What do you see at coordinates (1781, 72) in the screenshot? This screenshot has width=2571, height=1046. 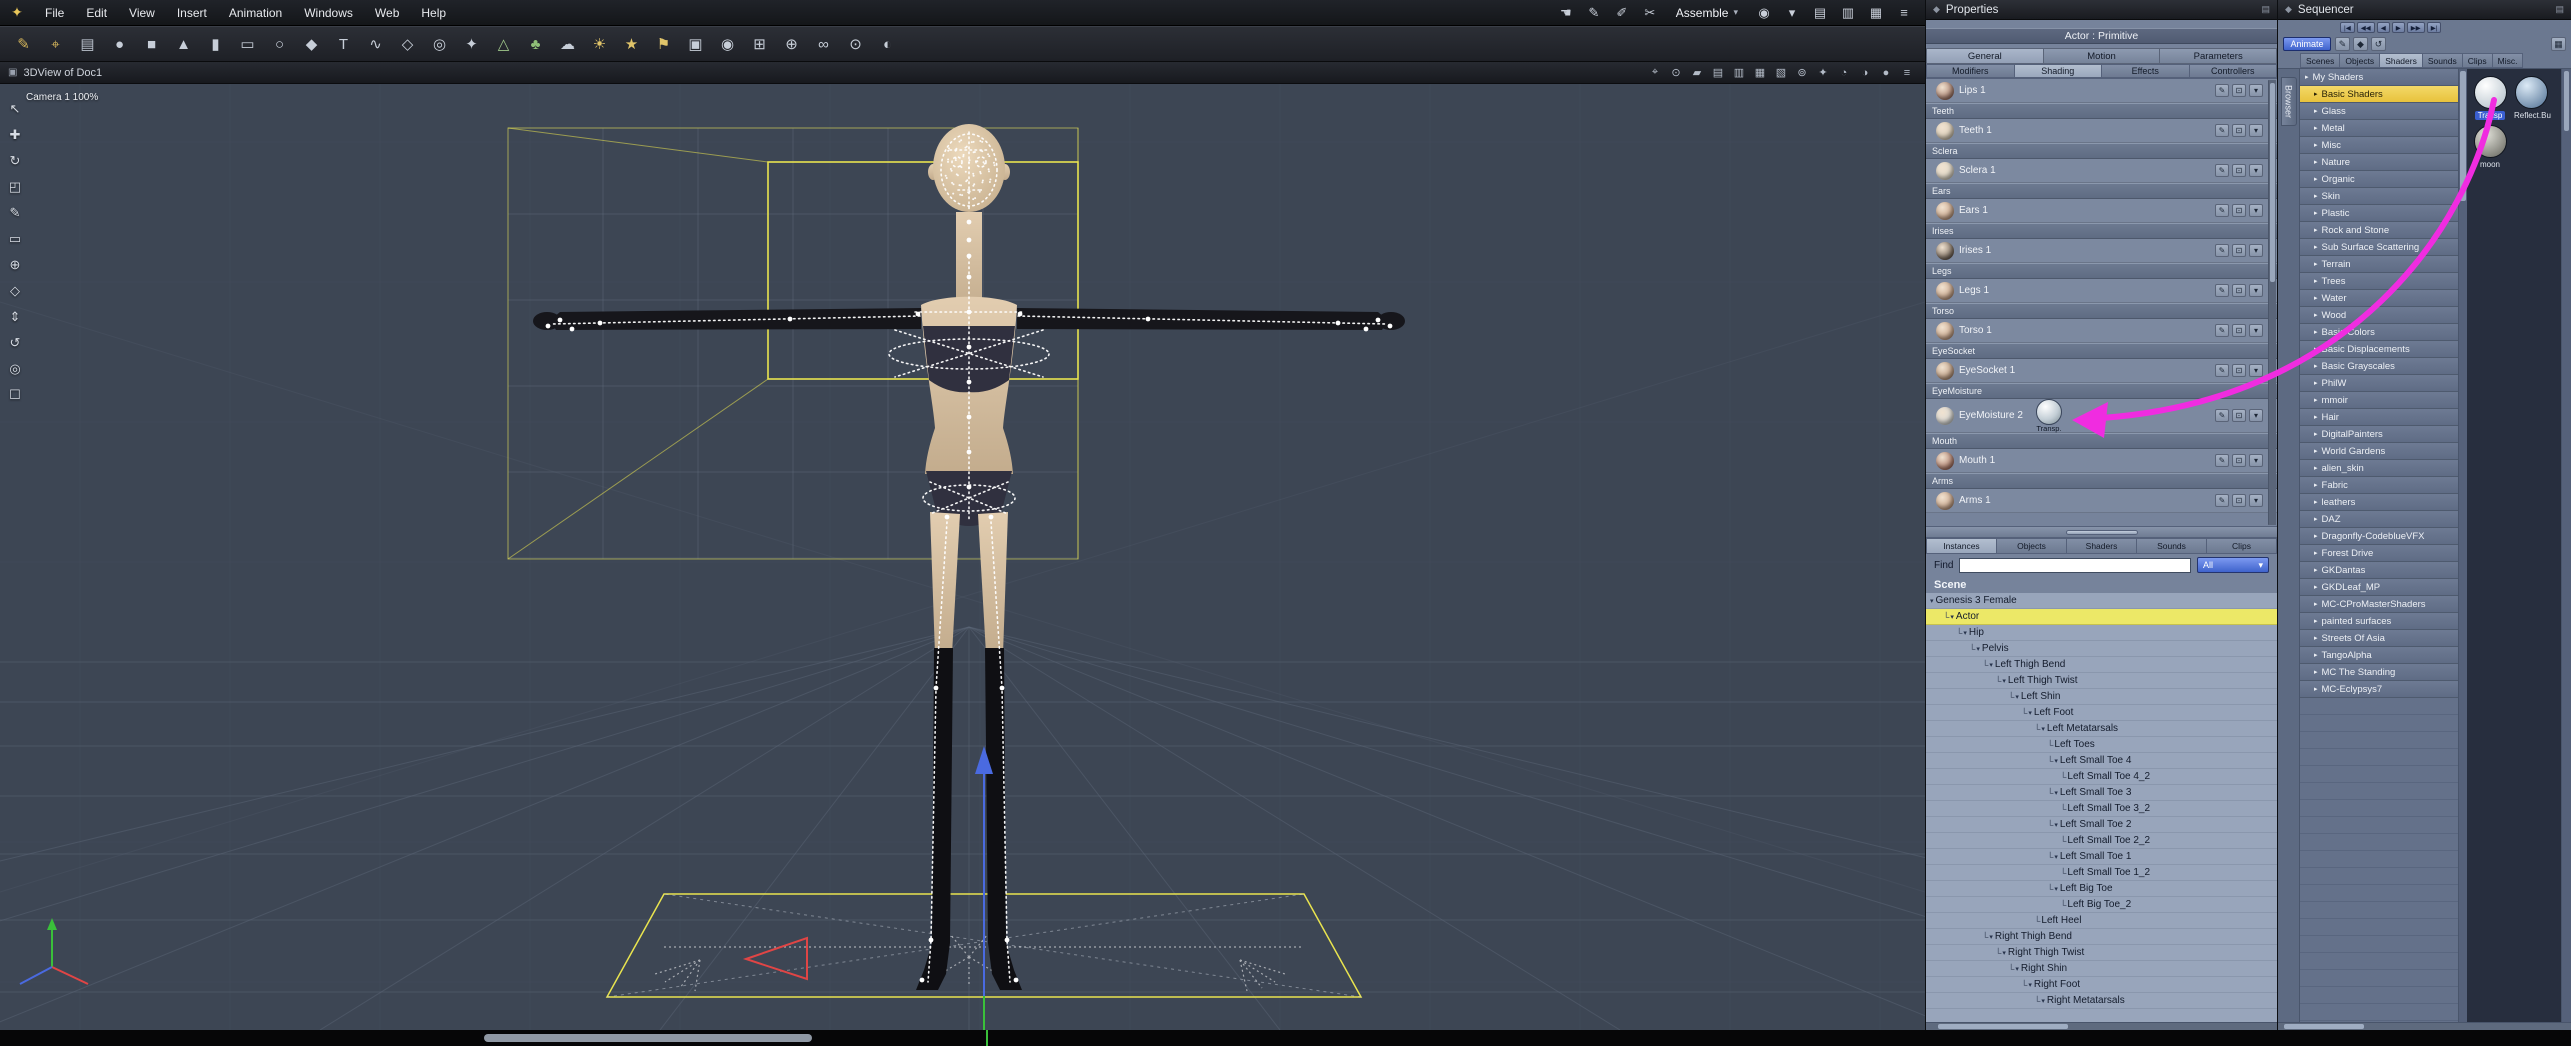 I see `layout-four-icon: ▧` at bounding box center [1781, 72].